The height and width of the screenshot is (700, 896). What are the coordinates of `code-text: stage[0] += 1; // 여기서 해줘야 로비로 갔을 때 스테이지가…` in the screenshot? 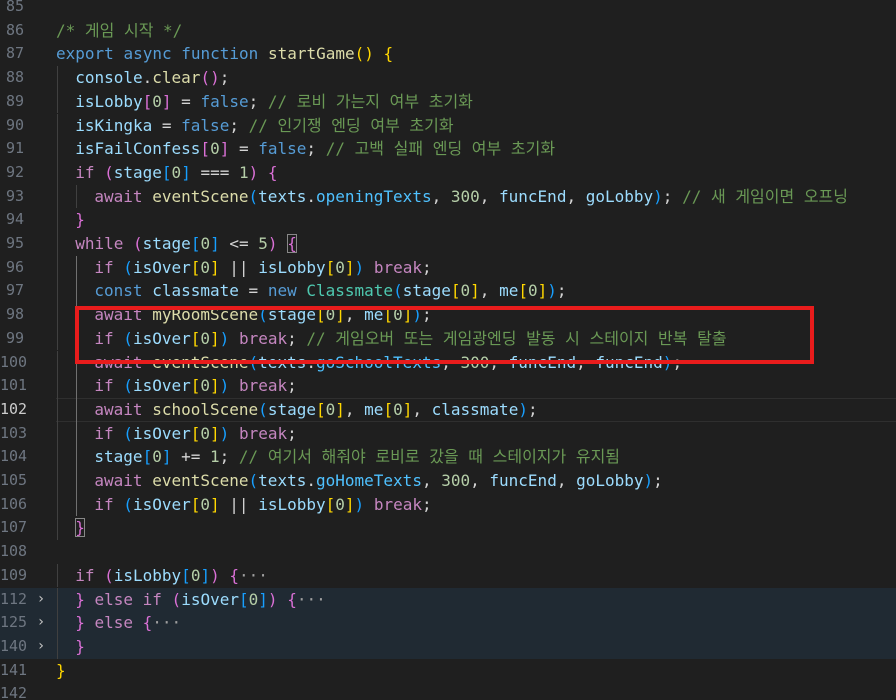 It's located at (357, 457).